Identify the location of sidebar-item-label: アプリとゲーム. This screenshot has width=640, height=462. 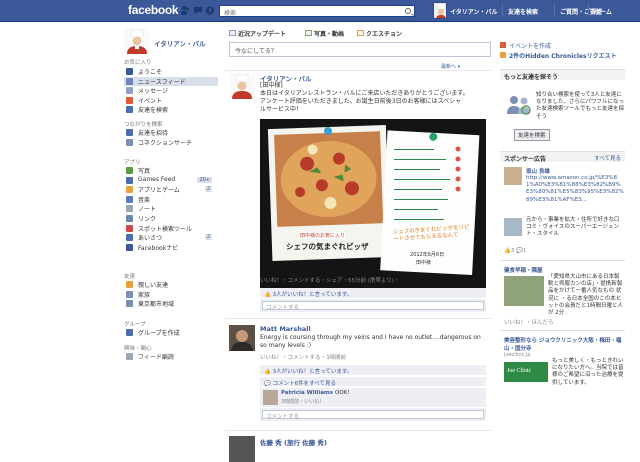
(159, 191).